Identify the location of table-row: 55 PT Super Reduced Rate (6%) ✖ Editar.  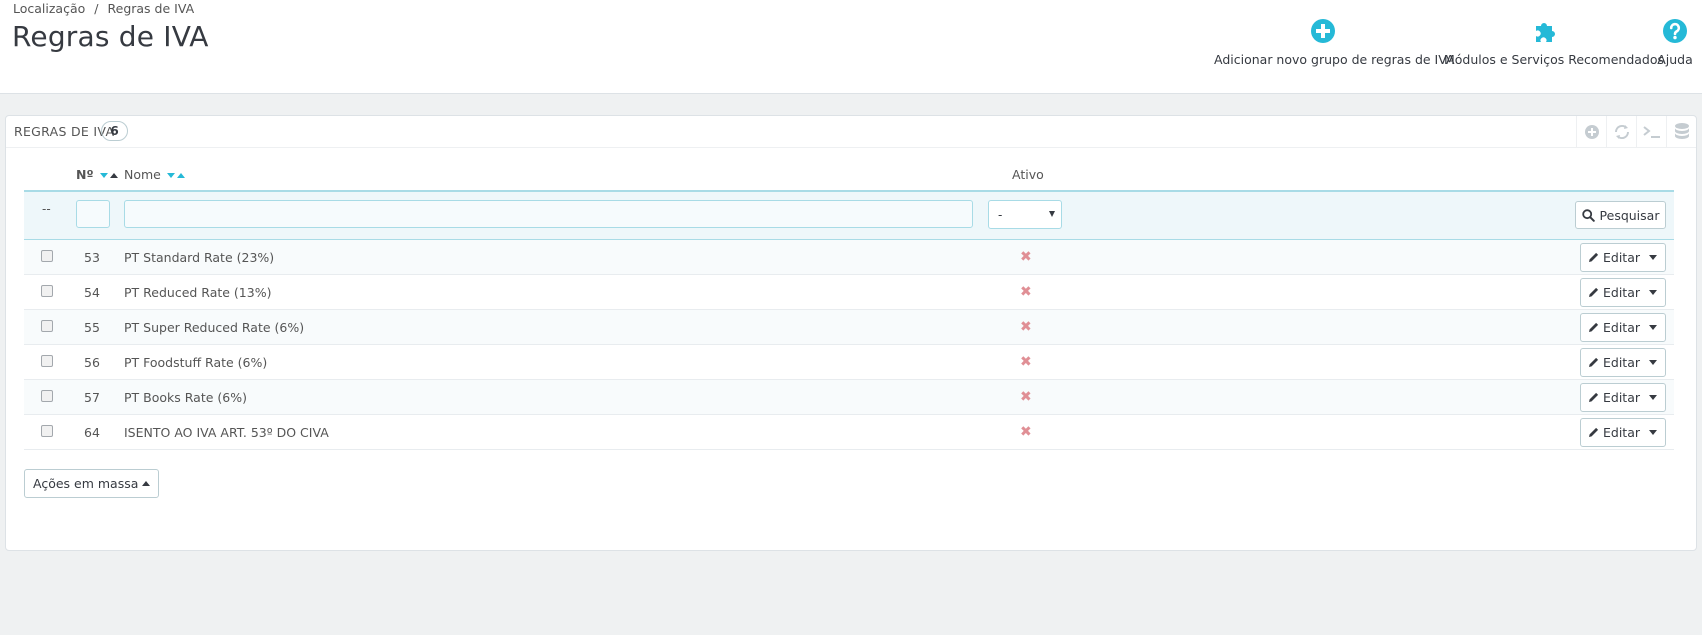
(849, 327).